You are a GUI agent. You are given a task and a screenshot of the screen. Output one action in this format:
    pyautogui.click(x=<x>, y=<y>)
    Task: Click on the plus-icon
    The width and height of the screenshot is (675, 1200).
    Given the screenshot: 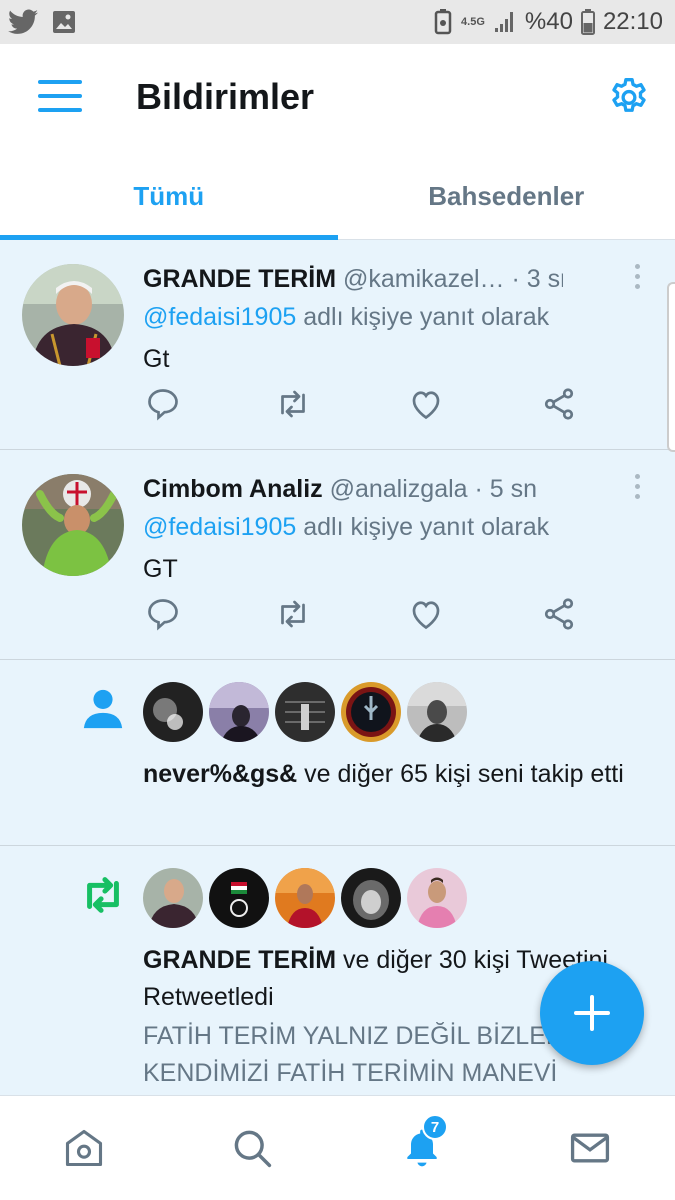 What is the action you would take?
    pyautogui.click(x=592, y=1013)
    